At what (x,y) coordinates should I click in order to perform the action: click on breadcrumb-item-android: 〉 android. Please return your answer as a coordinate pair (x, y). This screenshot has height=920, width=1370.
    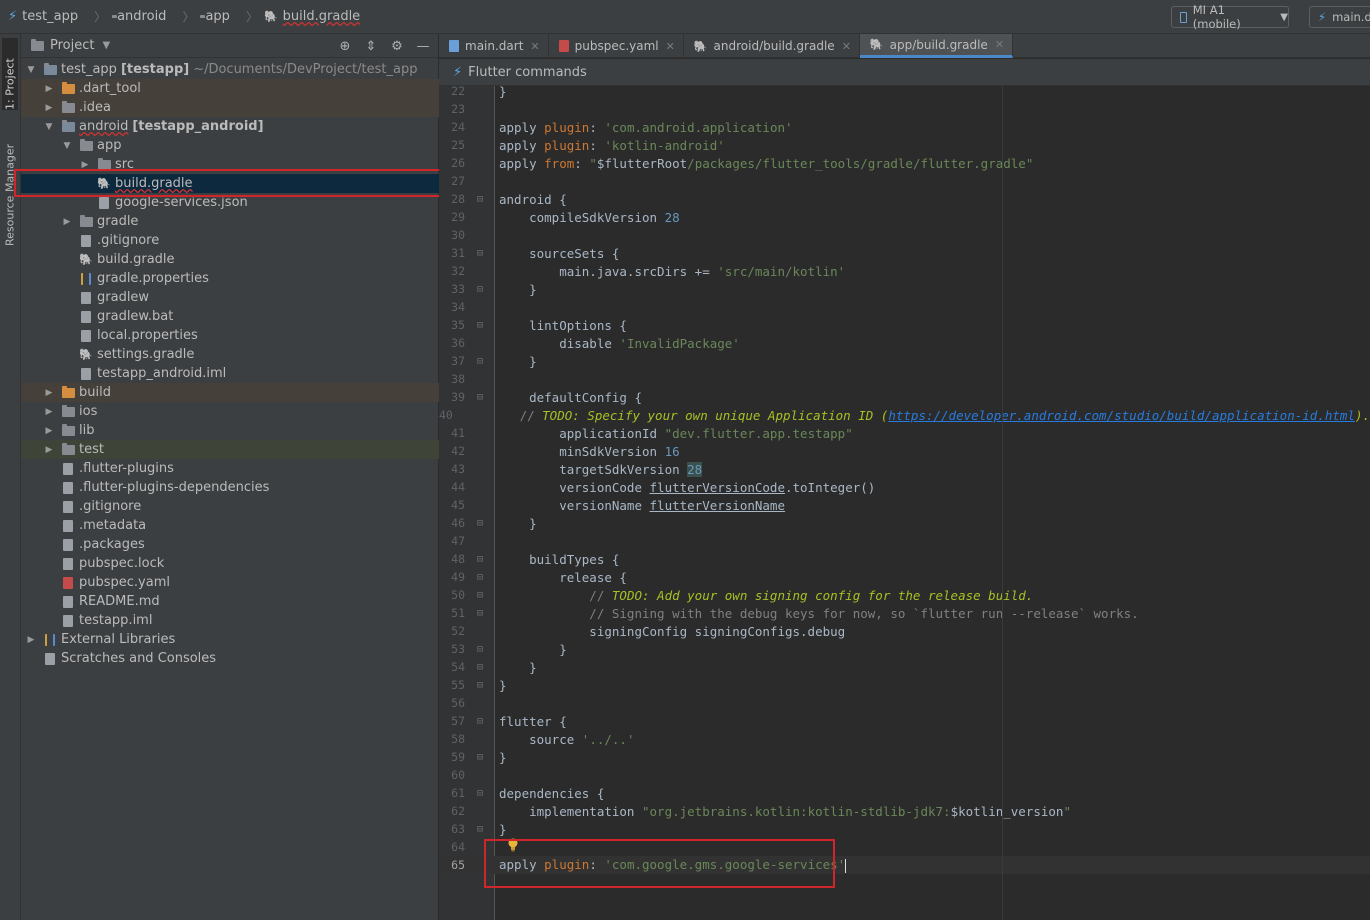
    Looking at the image, I should click on (126, 16).